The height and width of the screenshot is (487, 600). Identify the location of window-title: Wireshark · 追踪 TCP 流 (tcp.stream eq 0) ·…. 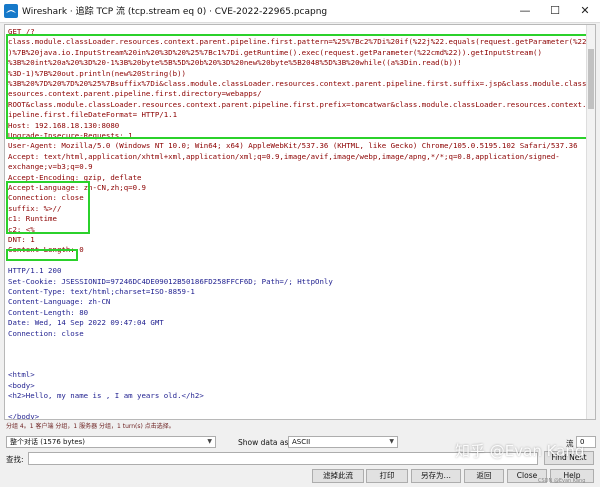
(175, 12).